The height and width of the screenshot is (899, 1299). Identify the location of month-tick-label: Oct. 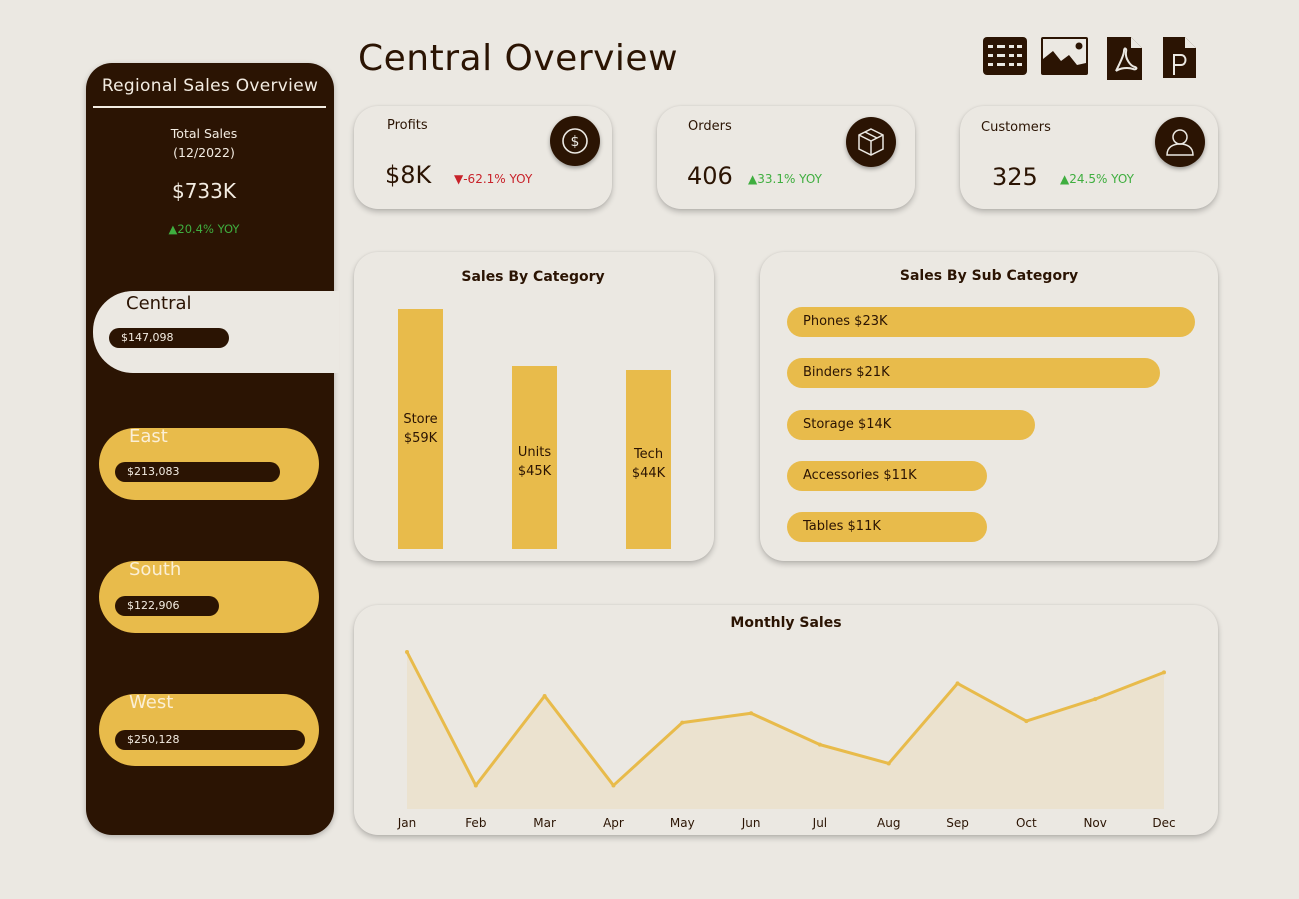
(1026, 823).